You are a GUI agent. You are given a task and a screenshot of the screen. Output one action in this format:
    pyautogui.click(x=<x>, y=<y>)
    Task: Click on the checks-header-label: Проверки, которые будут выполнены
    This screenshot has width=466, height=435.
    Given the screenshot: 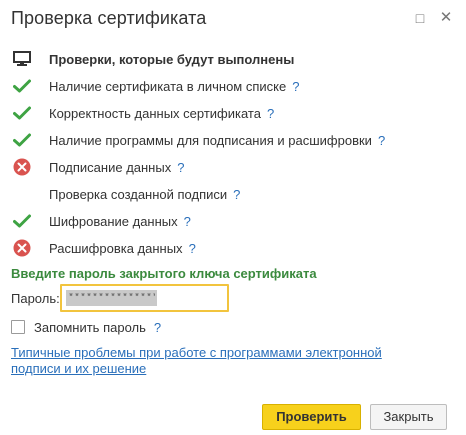 What is the action you would take?
    pyautogui.click(x=172, y=59)
    